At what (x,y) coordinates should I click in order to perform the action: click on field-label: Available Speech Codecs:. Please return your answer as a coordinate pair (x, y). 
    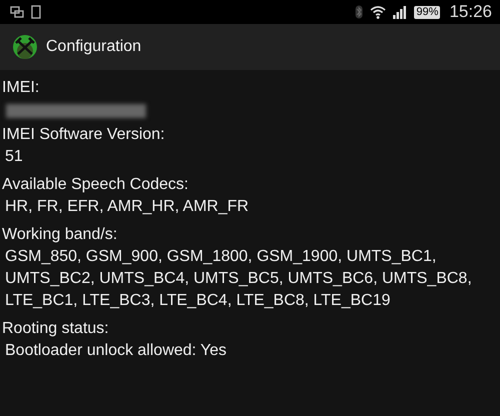
    Looking at the image, I should click on (96, 185).